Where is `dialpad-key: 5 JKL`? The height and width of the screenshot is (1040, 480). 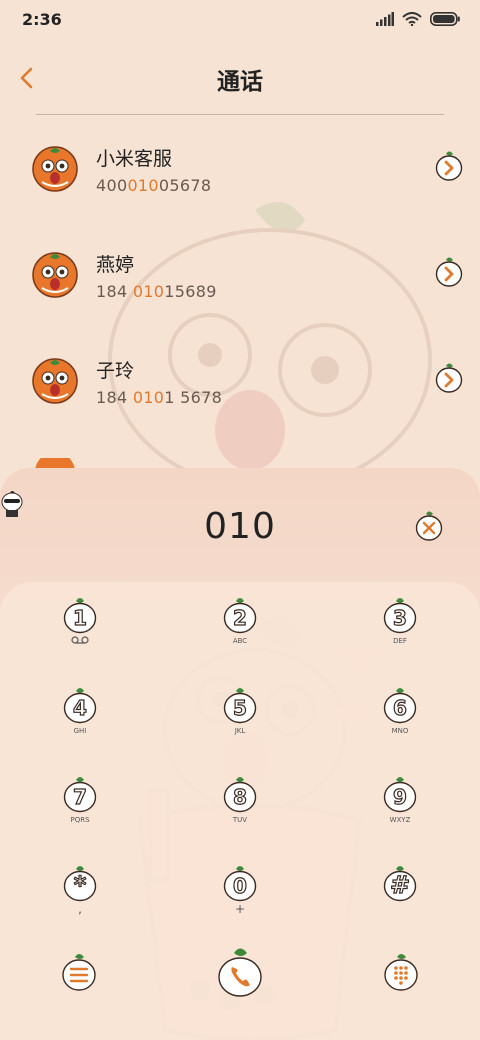 dialpad-key: 5 JKL is located at coordinates (240, 721).